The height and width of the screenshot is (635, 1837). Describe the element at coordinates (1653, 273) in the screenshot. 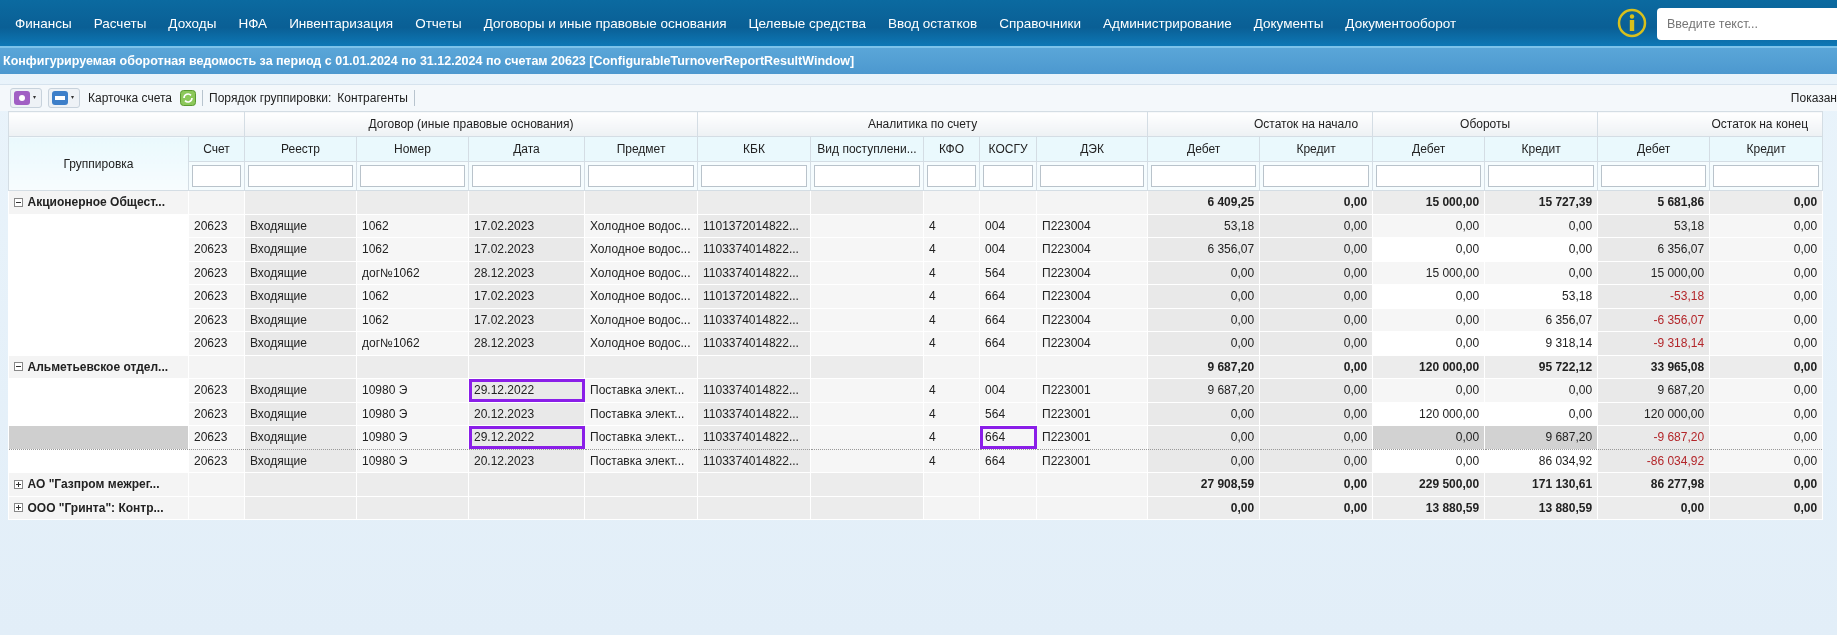

I see `amount-cell: 15 000,00` at that location.